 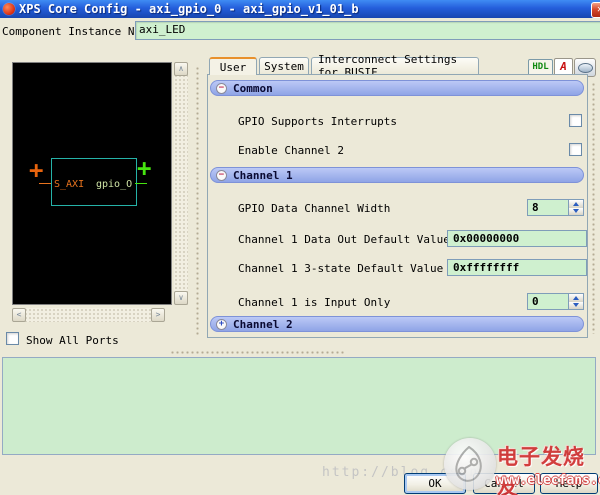 What do you see at coordinates (45, 183) in the screenshot?
I see `left-port-stub` at bounding box center [45, 183].